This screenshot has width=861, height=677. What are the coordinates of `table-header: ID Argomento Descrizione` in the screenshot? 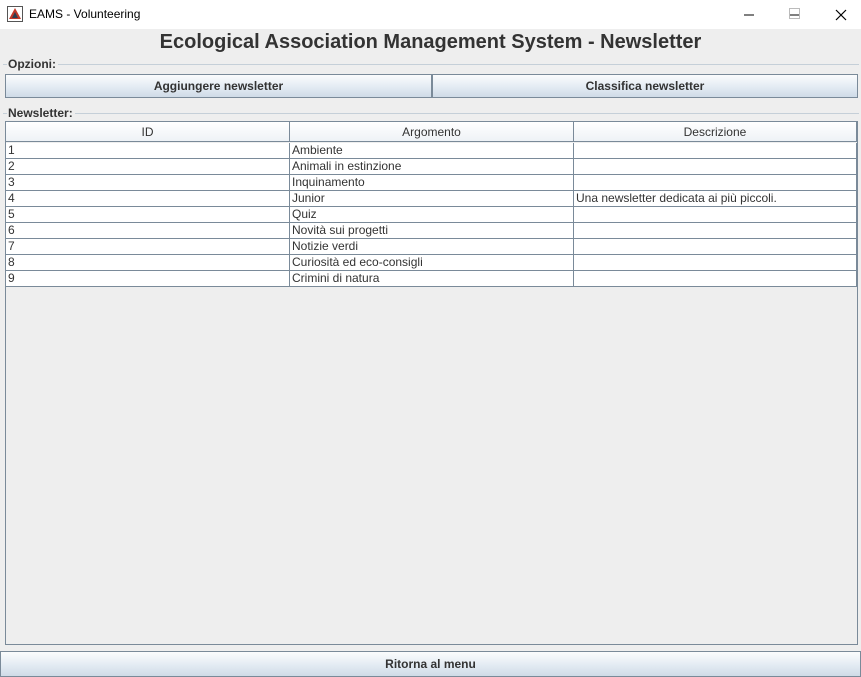 It's located at (431, 132).